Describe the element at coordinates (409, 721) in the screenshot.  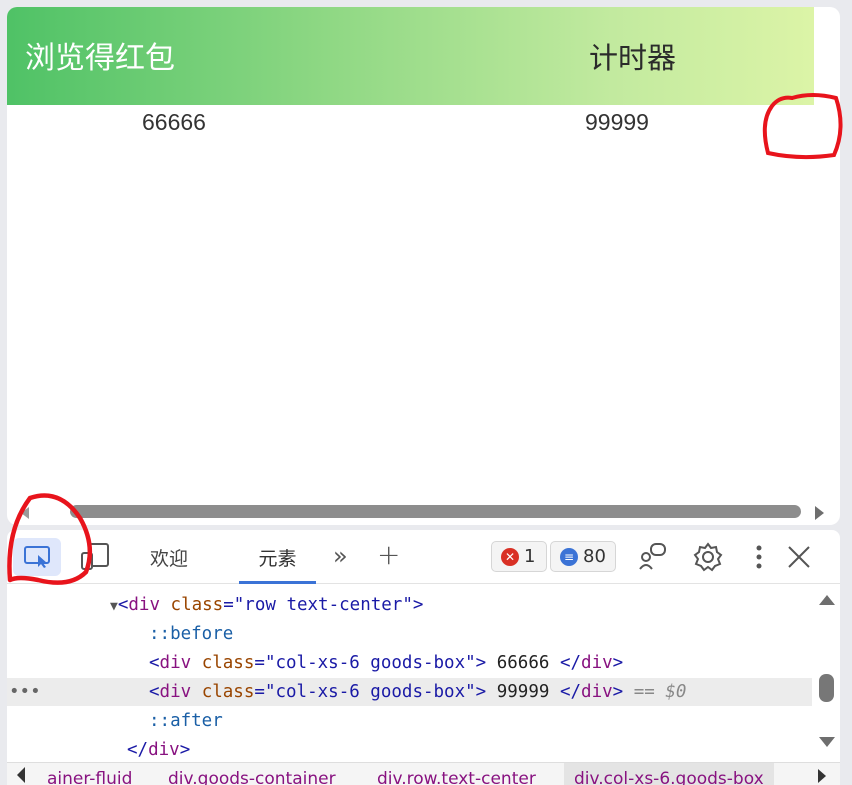
I see `pseudo-after-row: ::after` at that location.